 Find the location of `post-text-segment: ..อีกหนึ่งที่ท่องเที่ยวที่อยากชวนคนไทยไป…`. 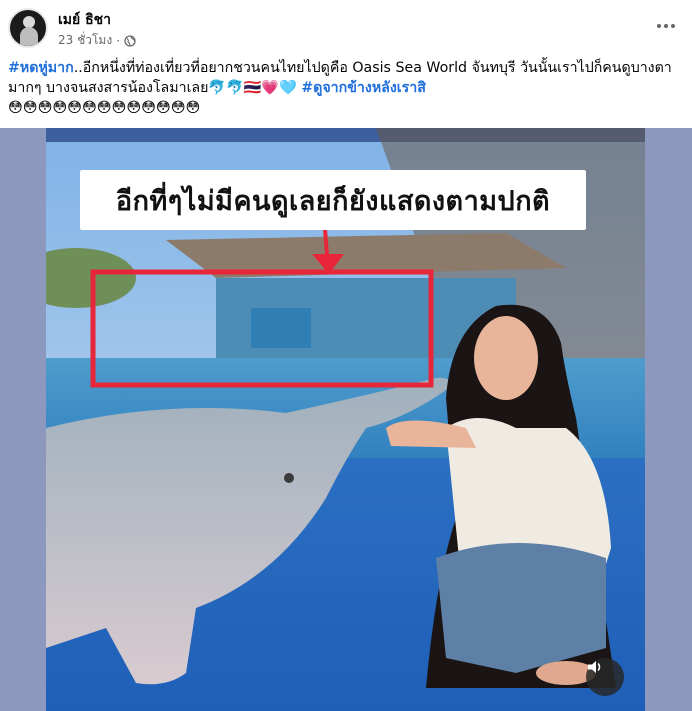

post-text-segment: ..อีกหนึ่งที่ท่องเที่ยวที่อยากชวนคนไทยไป… is located at coordinates (372, 68).